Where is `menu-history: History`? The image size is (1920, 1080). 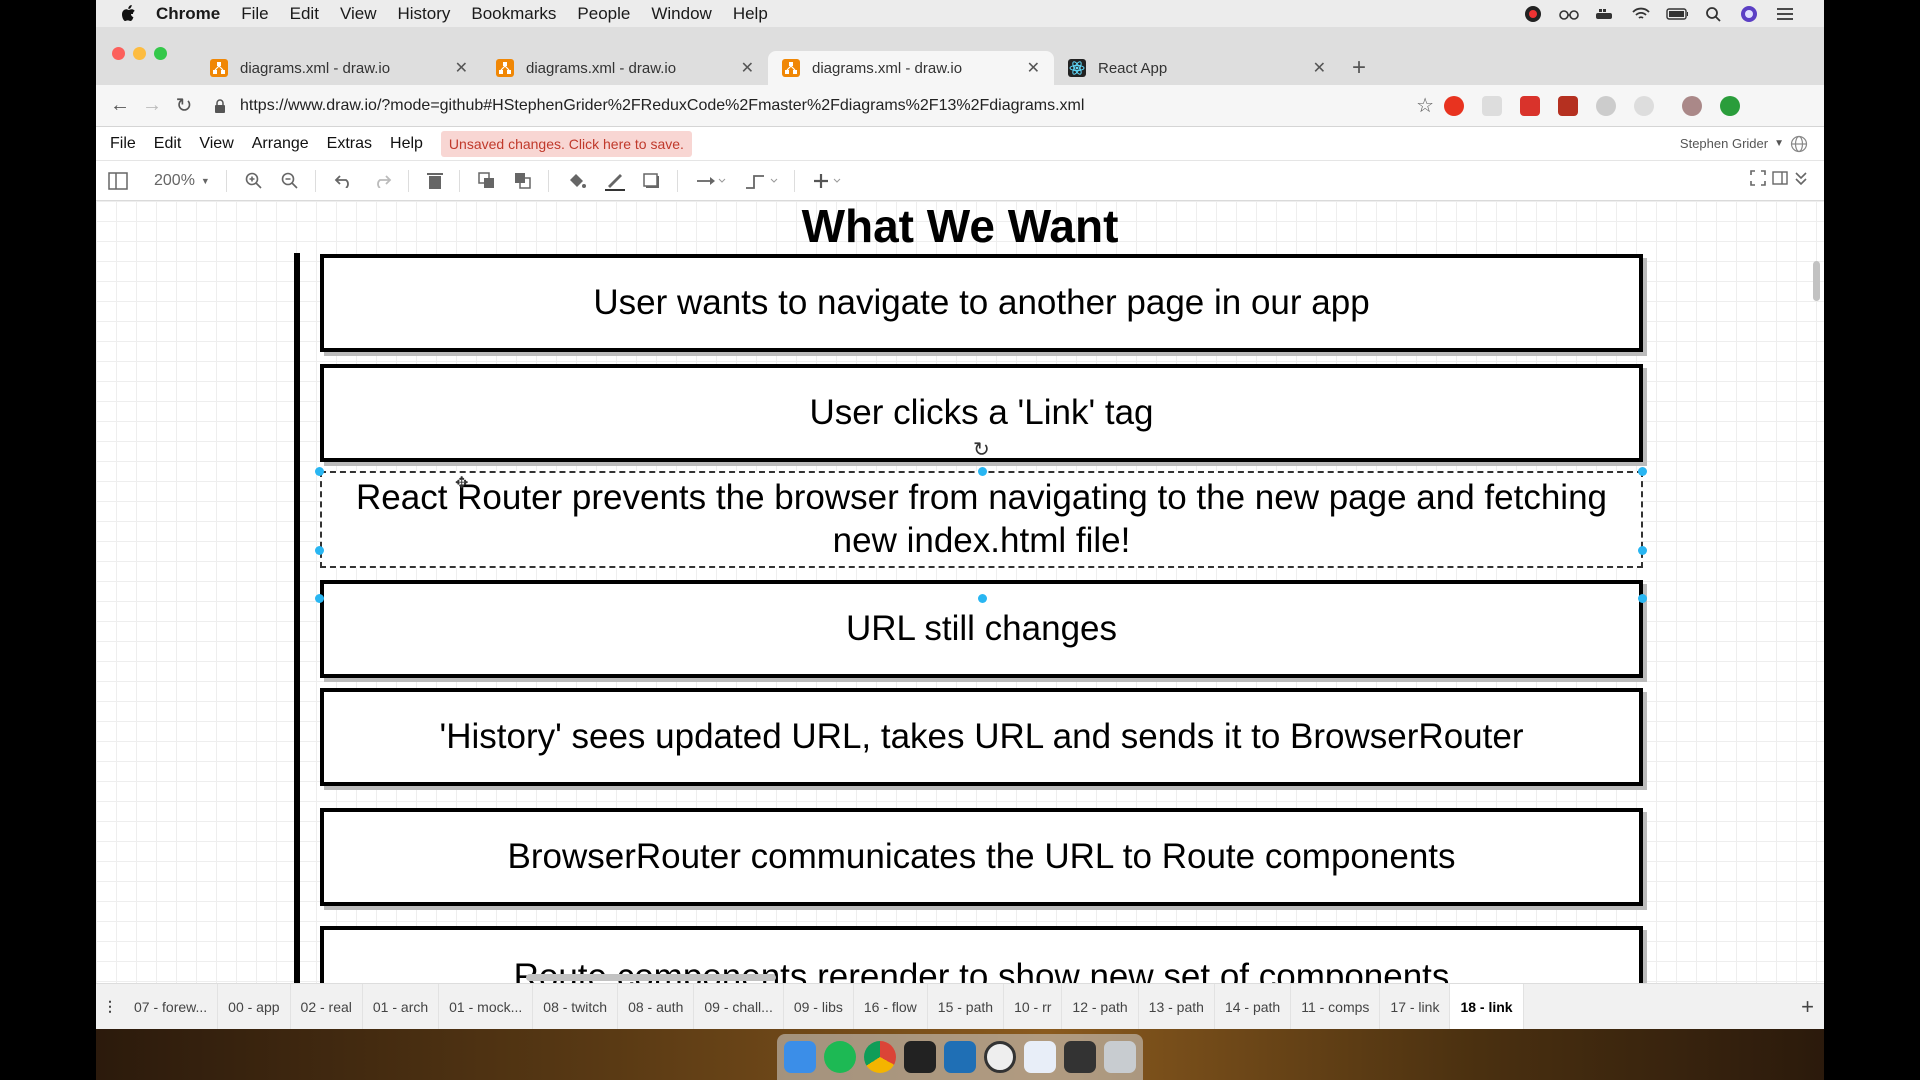
menu-history: History is located at coordinates (423, 14).